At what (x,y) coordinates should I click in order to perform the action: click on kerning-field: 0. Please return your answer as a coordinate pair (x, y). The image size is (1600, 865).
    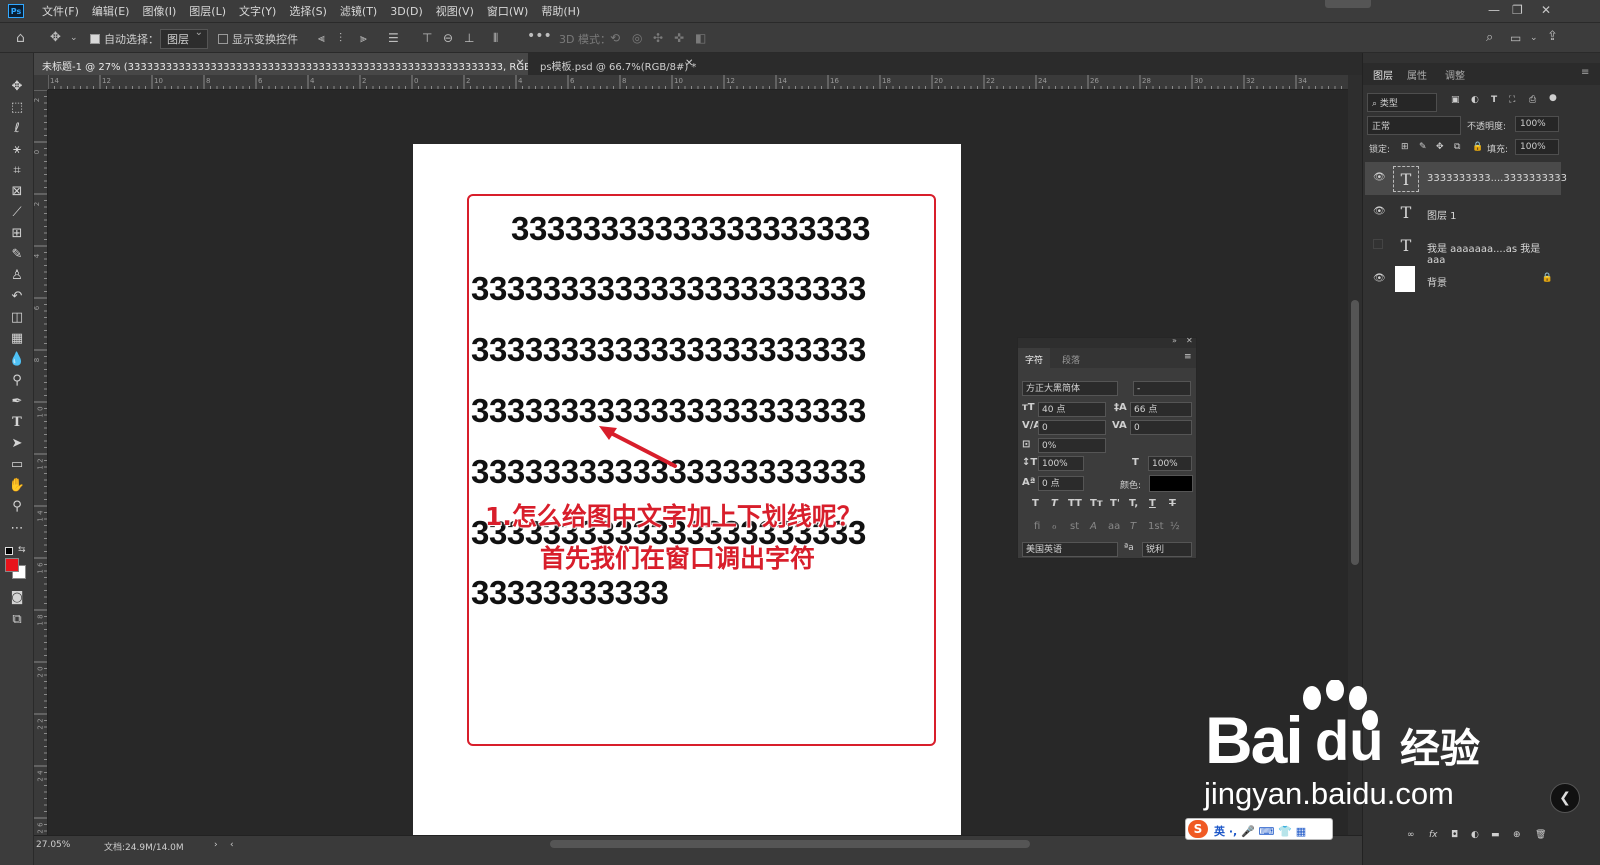
    Looking at the image, I should click on (1072, 427).